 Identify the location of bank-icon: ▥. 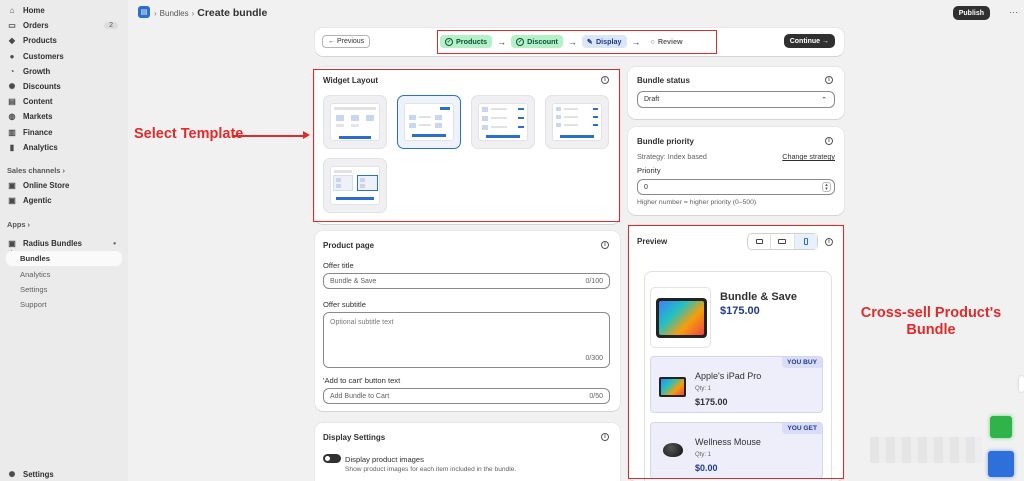
(12, 132).